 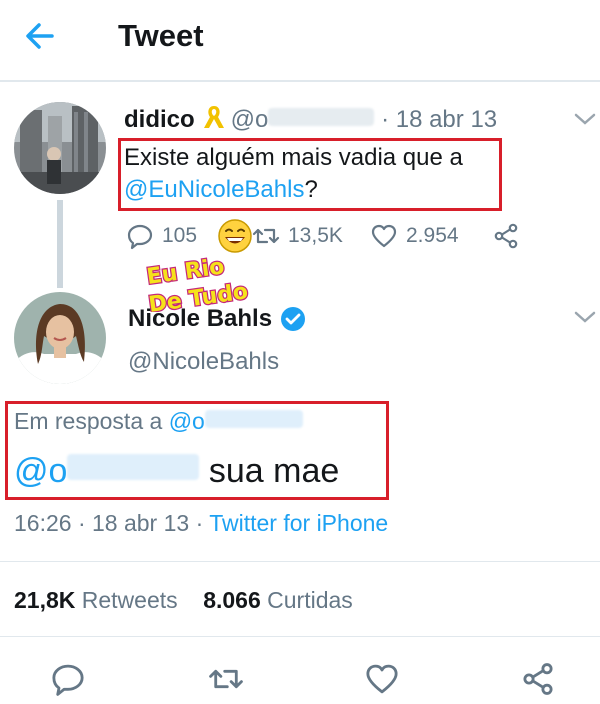 What do you see at coordinates (293, 157) in the screenshot?
I see `tweet-text-line: Existe alguém mais vadia que a` at bounding box center [293, 157].